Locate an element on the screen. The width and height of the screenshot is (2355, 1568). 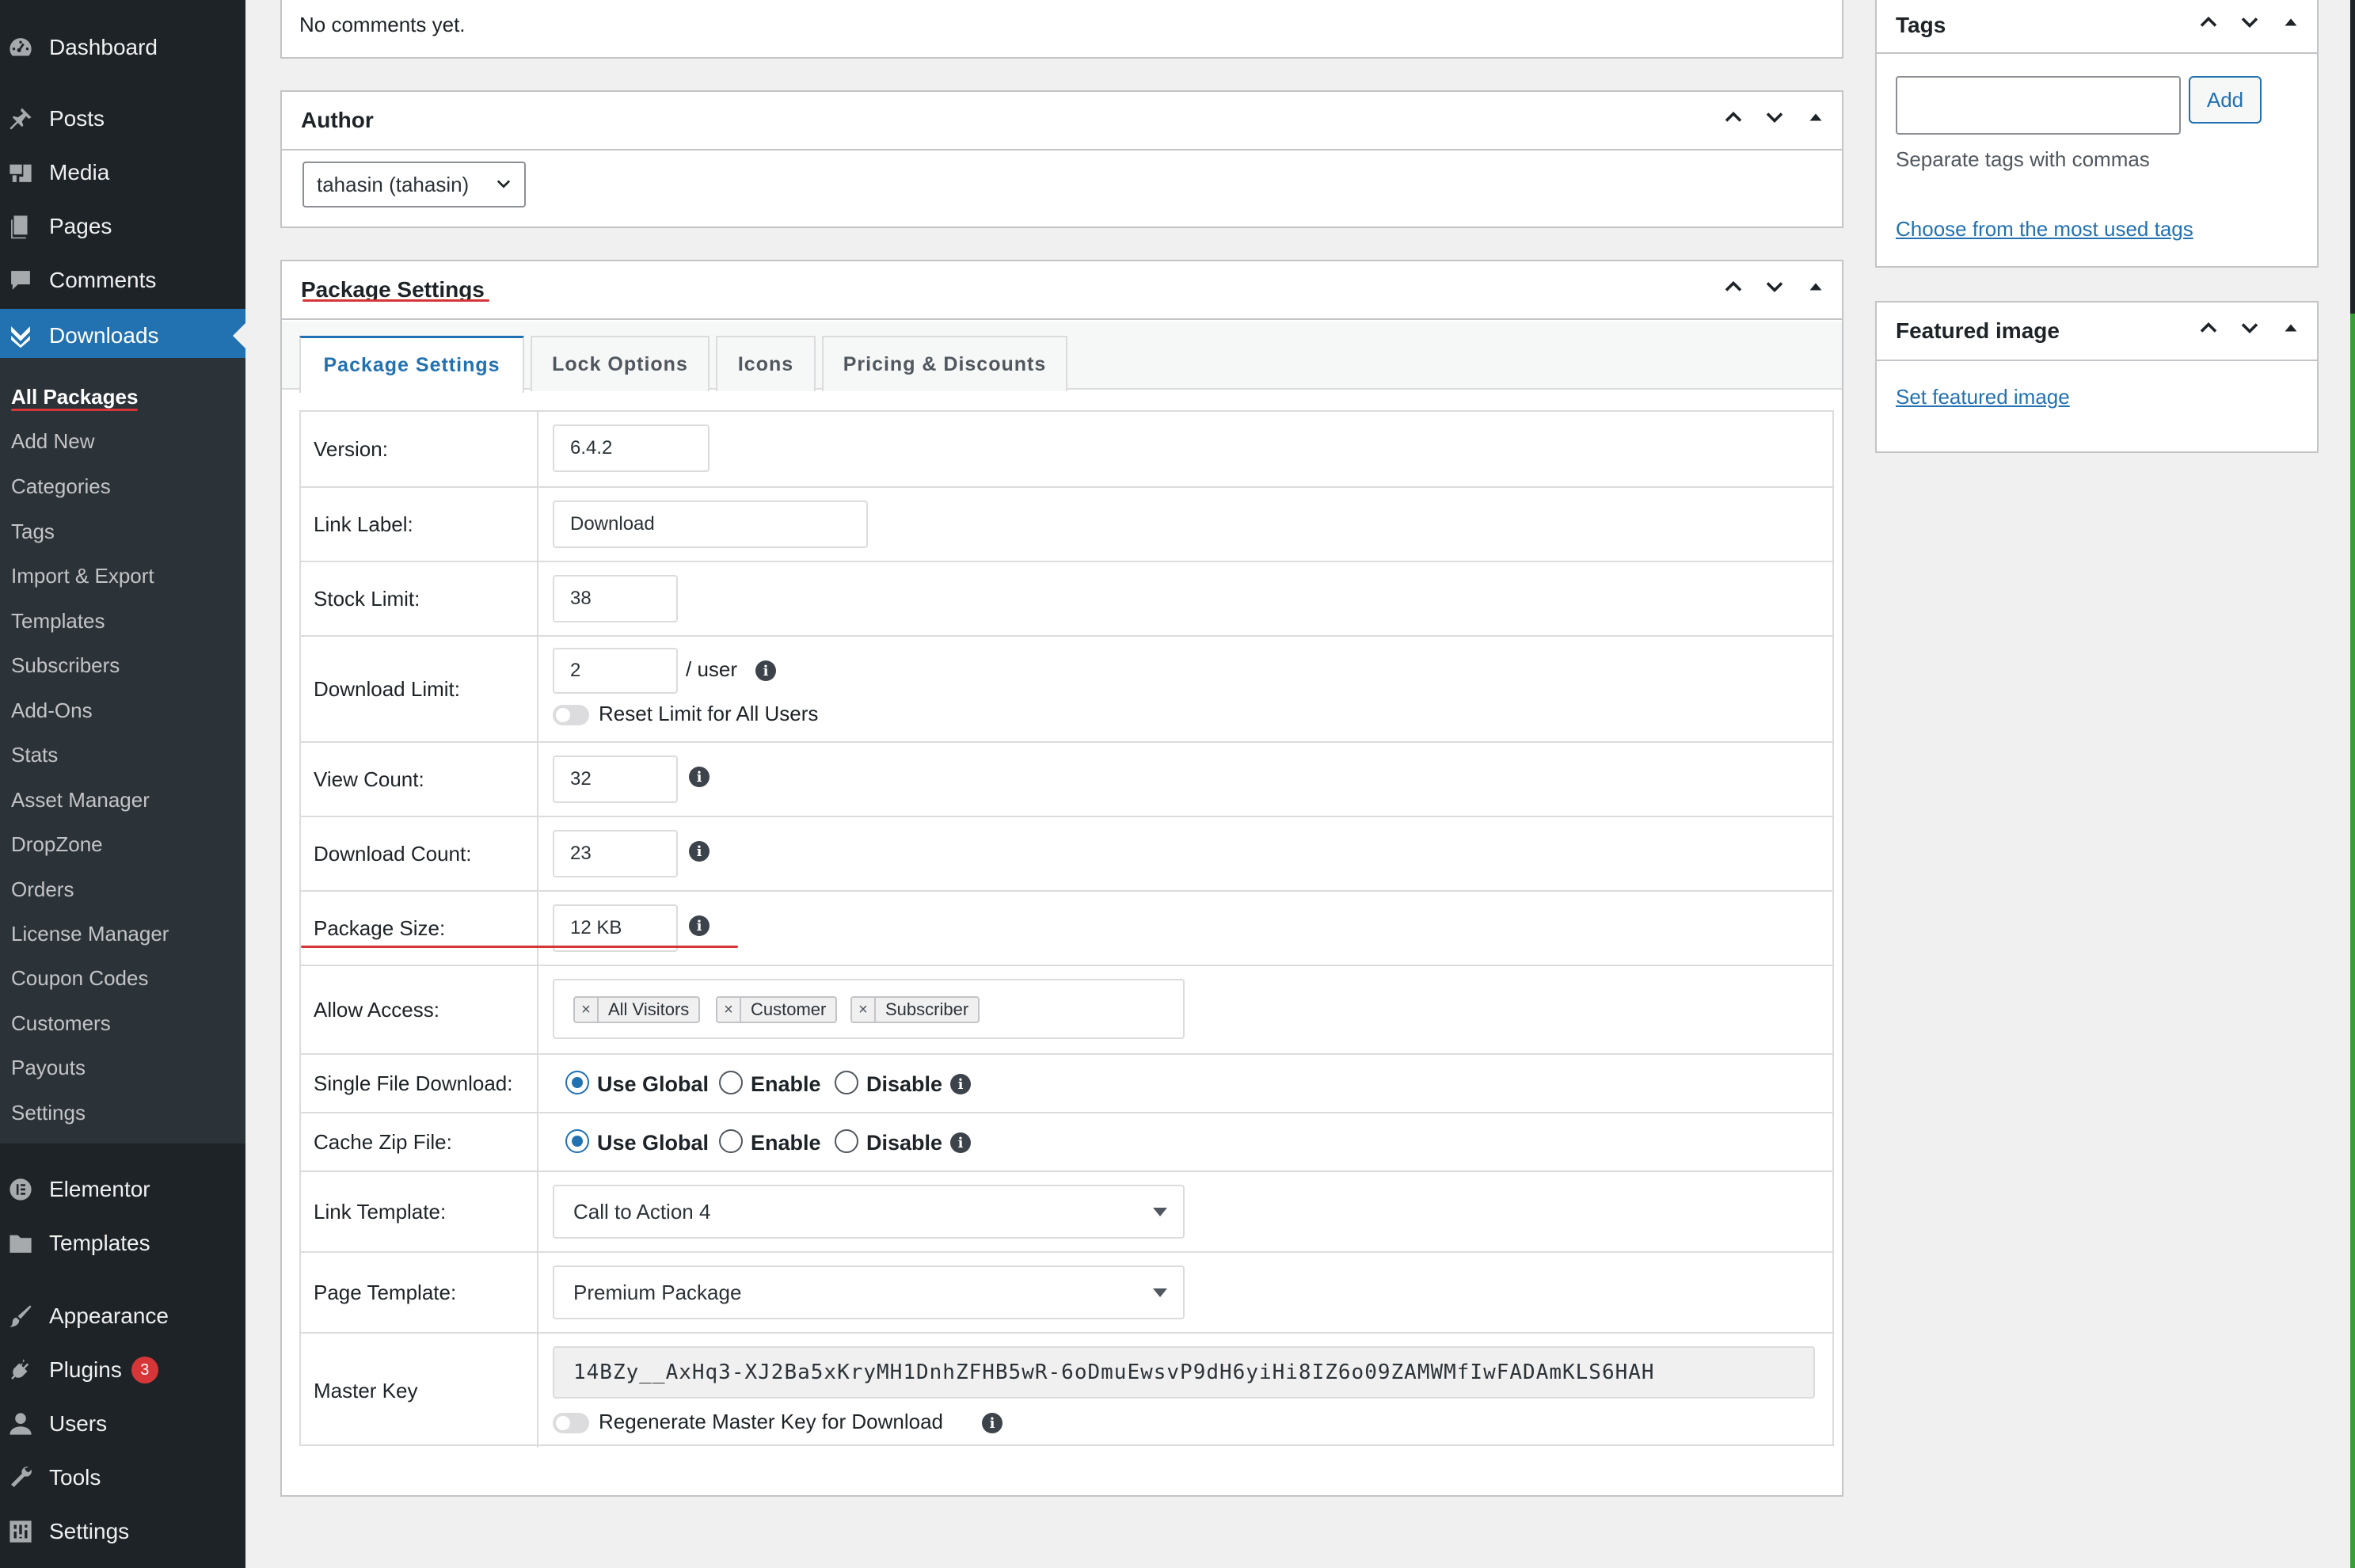
table-row: Page Template: Premium Package is located at coordinates (1066, 1291).